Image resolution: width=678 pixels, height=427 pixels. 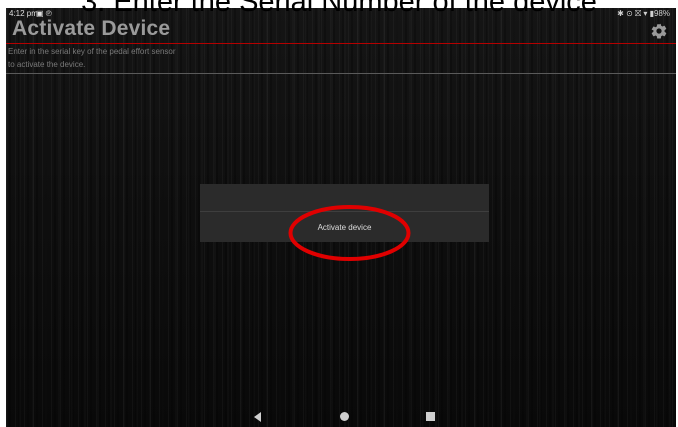 What do you see at coordinates (430, 416) in the screenshot?
I see `recent-apps-icon` at bounding box center [430, 416].